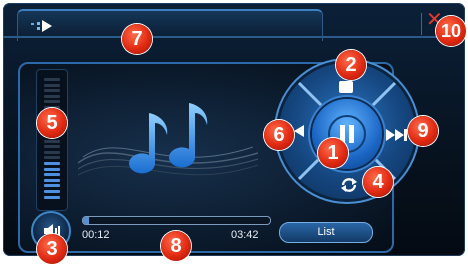 This screenshot has height=264, width=468. What do you see at coordinates (279, 135) in the screenshot?
I see `callout-6: 6` at bounding box center [279, 135].